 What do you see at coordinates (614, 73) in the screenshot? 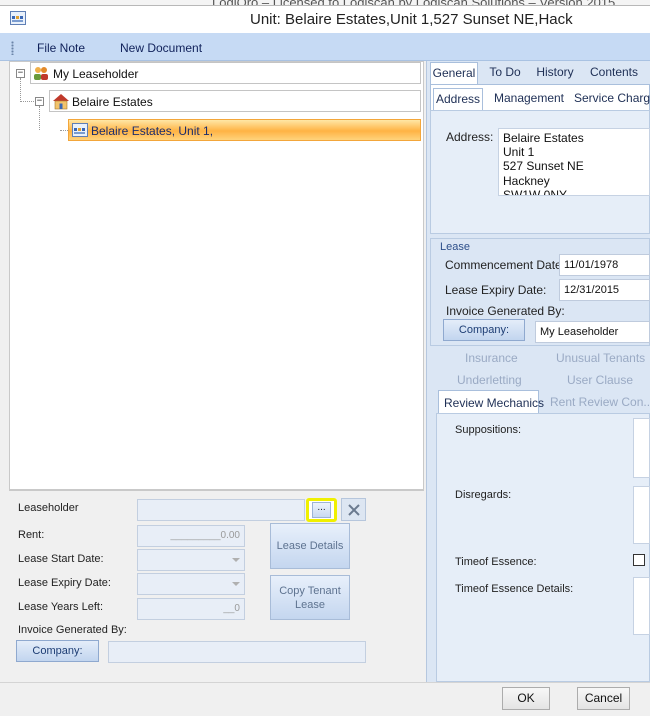
I see `tab-contents: Contents` at bounding box center [614, 73].